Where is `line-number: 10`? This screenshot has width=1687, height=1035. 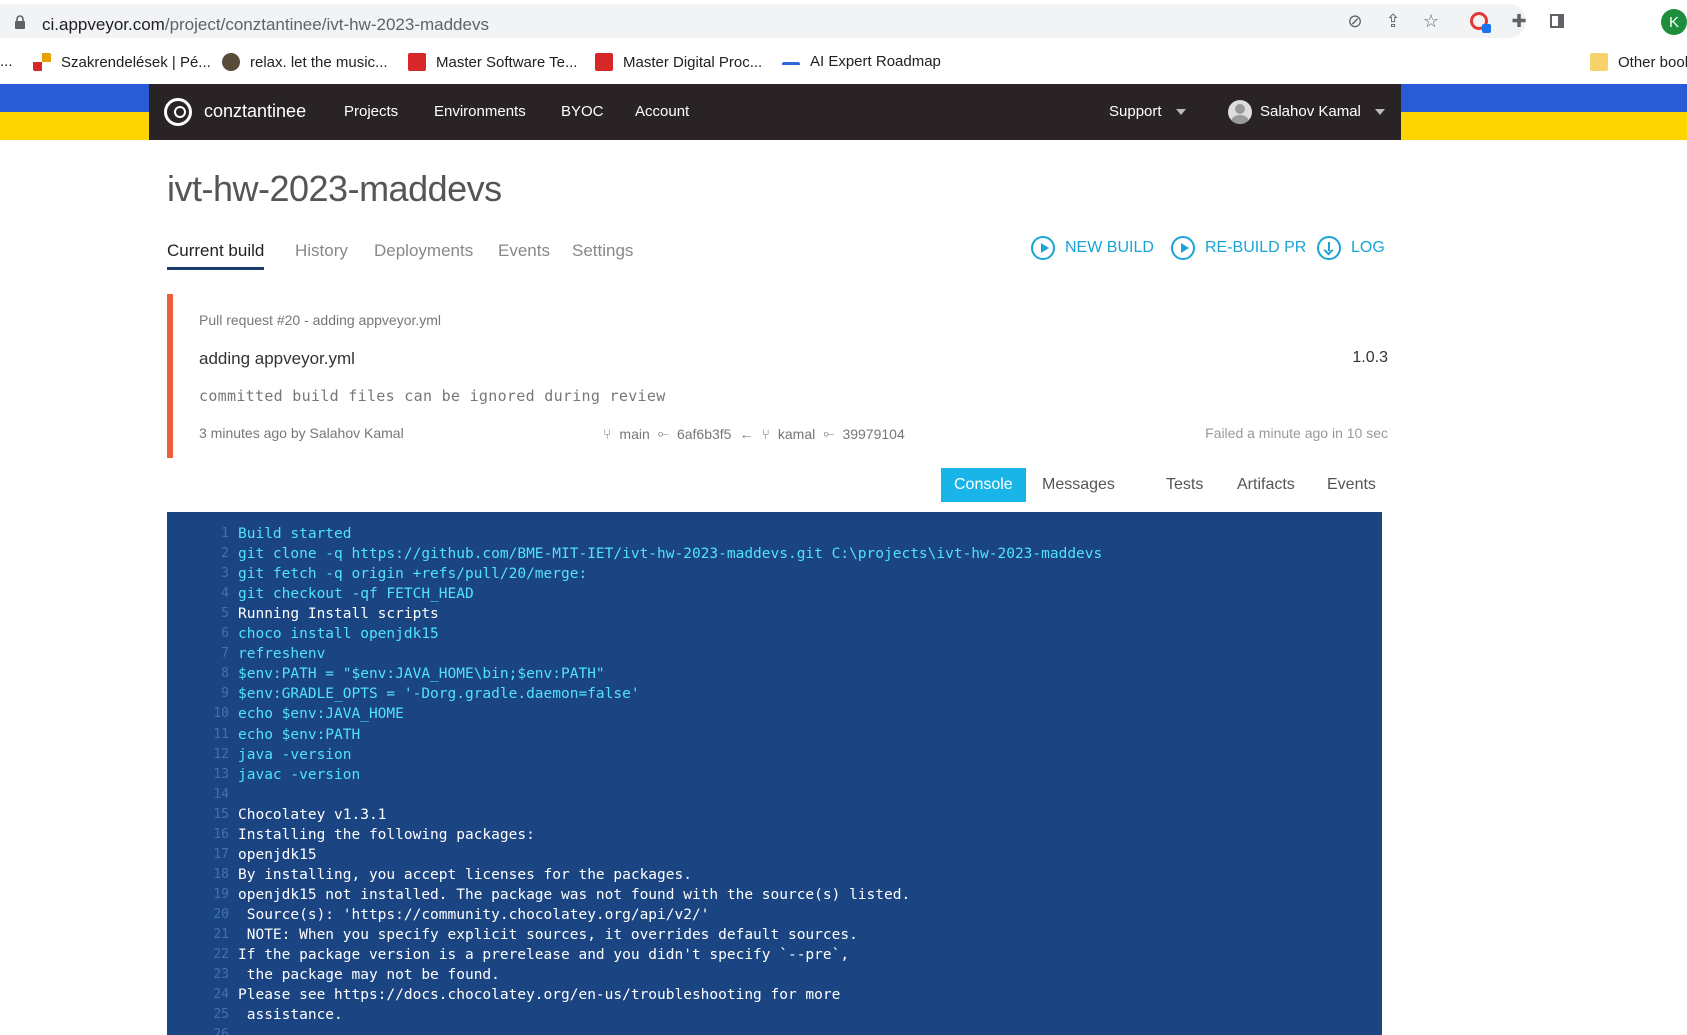
line-number: 10 is located at coordinates (198, 713).